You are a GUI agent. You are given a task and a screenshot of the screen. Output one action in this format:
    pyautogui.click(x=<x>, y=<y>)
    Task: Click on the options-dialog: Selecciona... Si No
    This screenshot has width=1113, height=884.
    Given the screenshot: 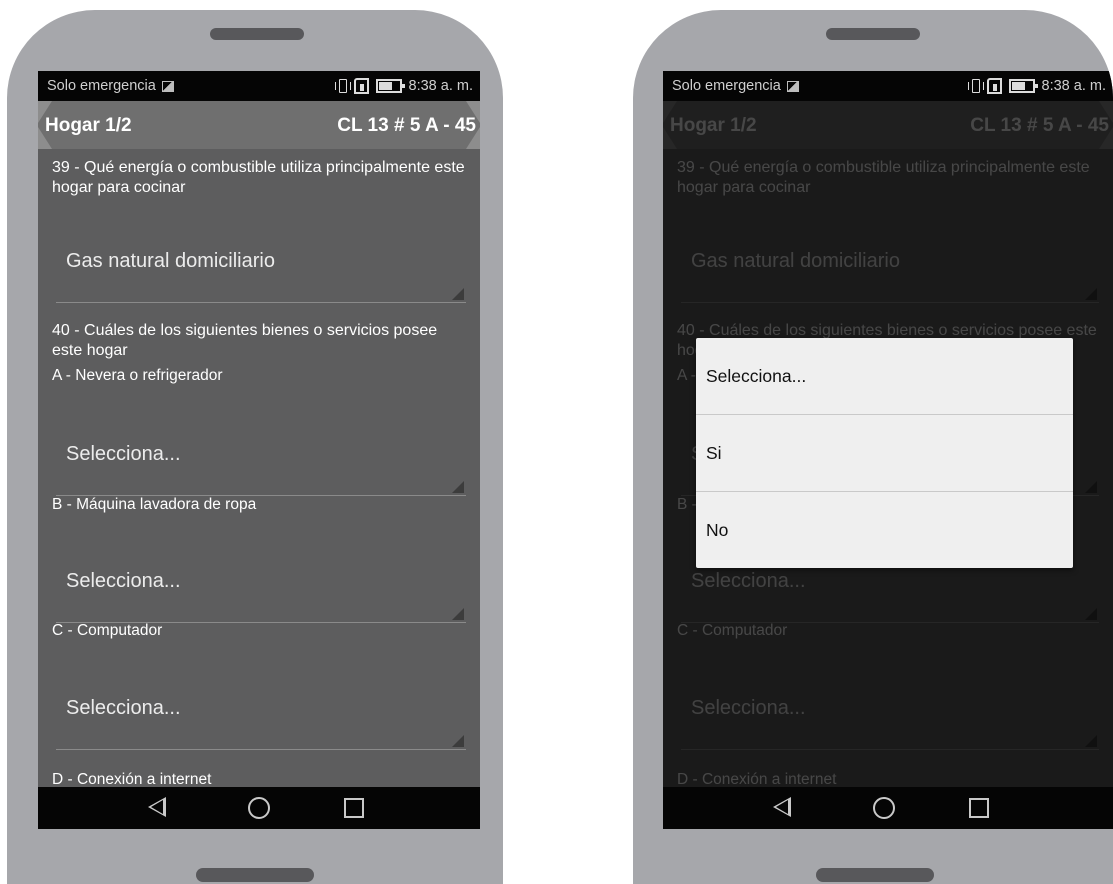 What is the action you would take?
    pyautogui.click(x=884, y=453)
    